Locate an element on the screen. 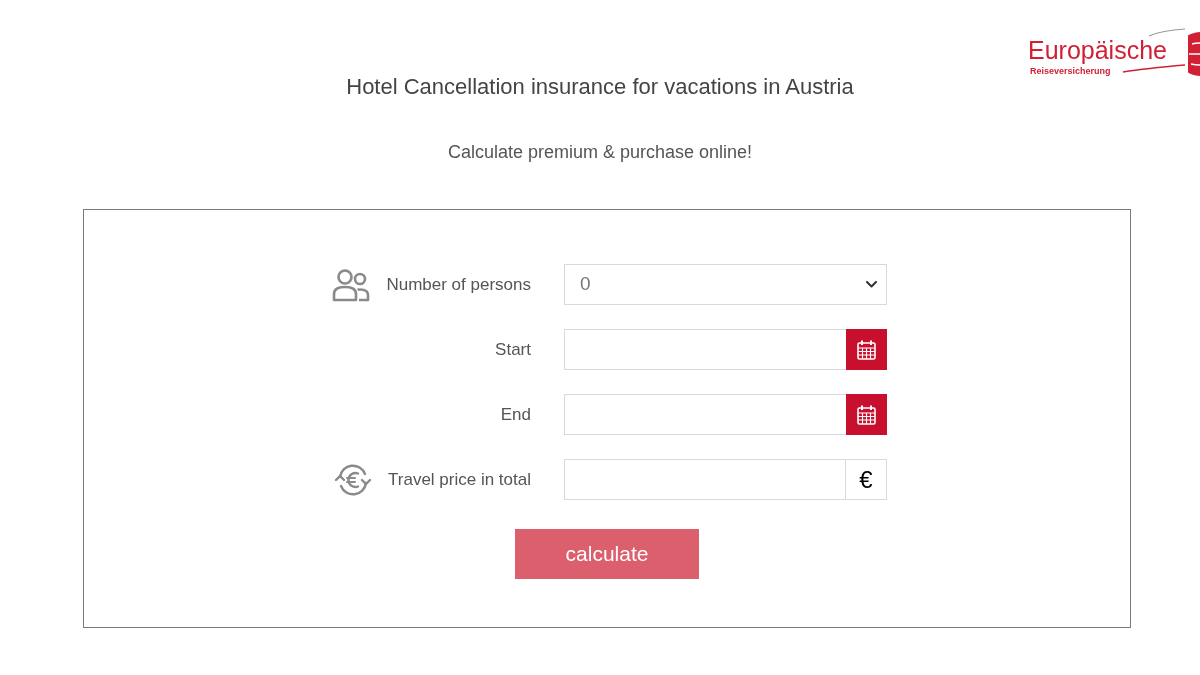 The image size is (1200, 675). field-label: Number of persons is located at coordinates (458, 284).